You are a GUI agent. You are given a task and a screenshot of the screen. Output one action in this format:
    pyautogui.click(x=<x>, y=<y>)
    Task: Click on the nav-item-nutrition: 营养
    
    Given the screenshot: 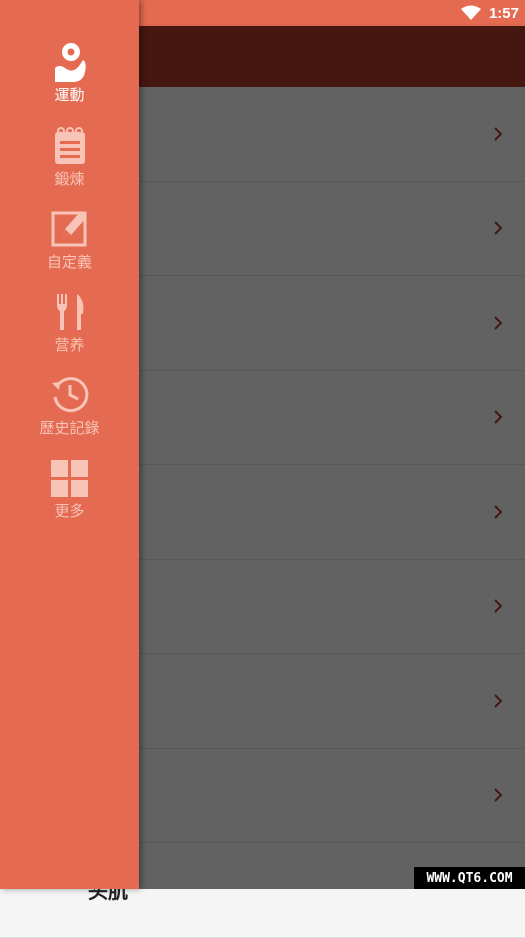 What is the action you would take?
    pyautogui.click(x=69, y=330)
    